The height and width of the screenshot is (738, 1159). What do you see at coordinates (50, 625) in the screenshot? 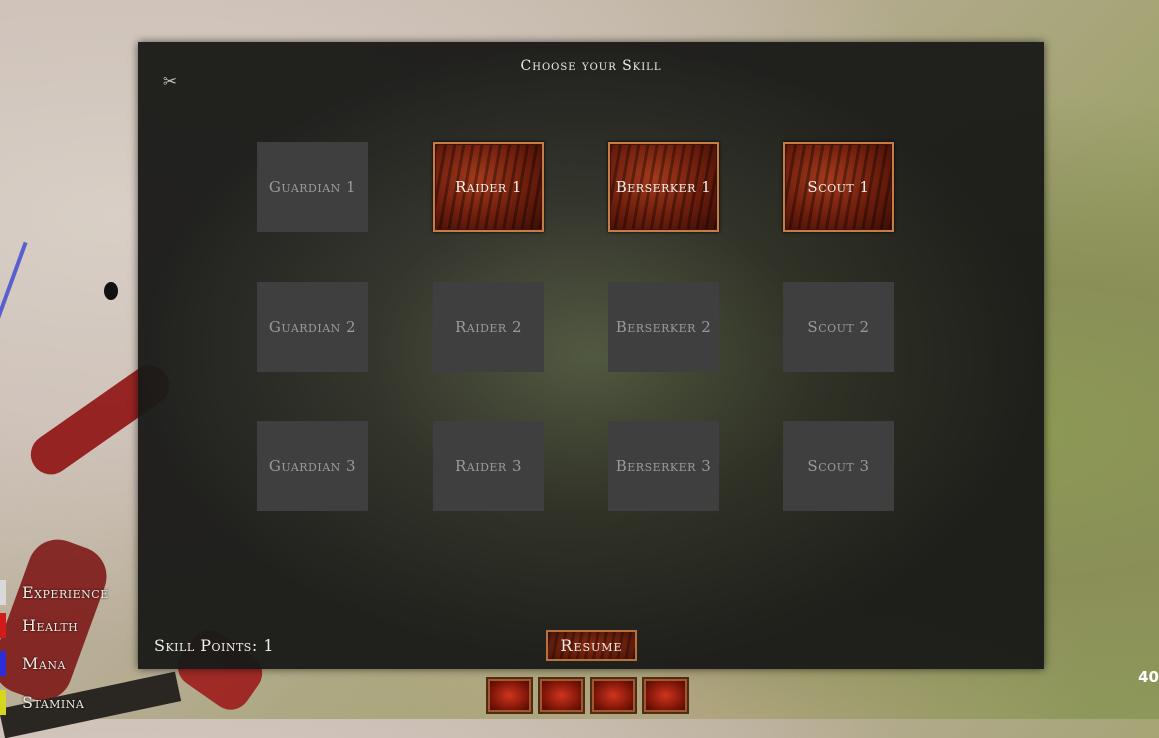
I see `status-bar-label: Health` at bounding box center [50, 625].